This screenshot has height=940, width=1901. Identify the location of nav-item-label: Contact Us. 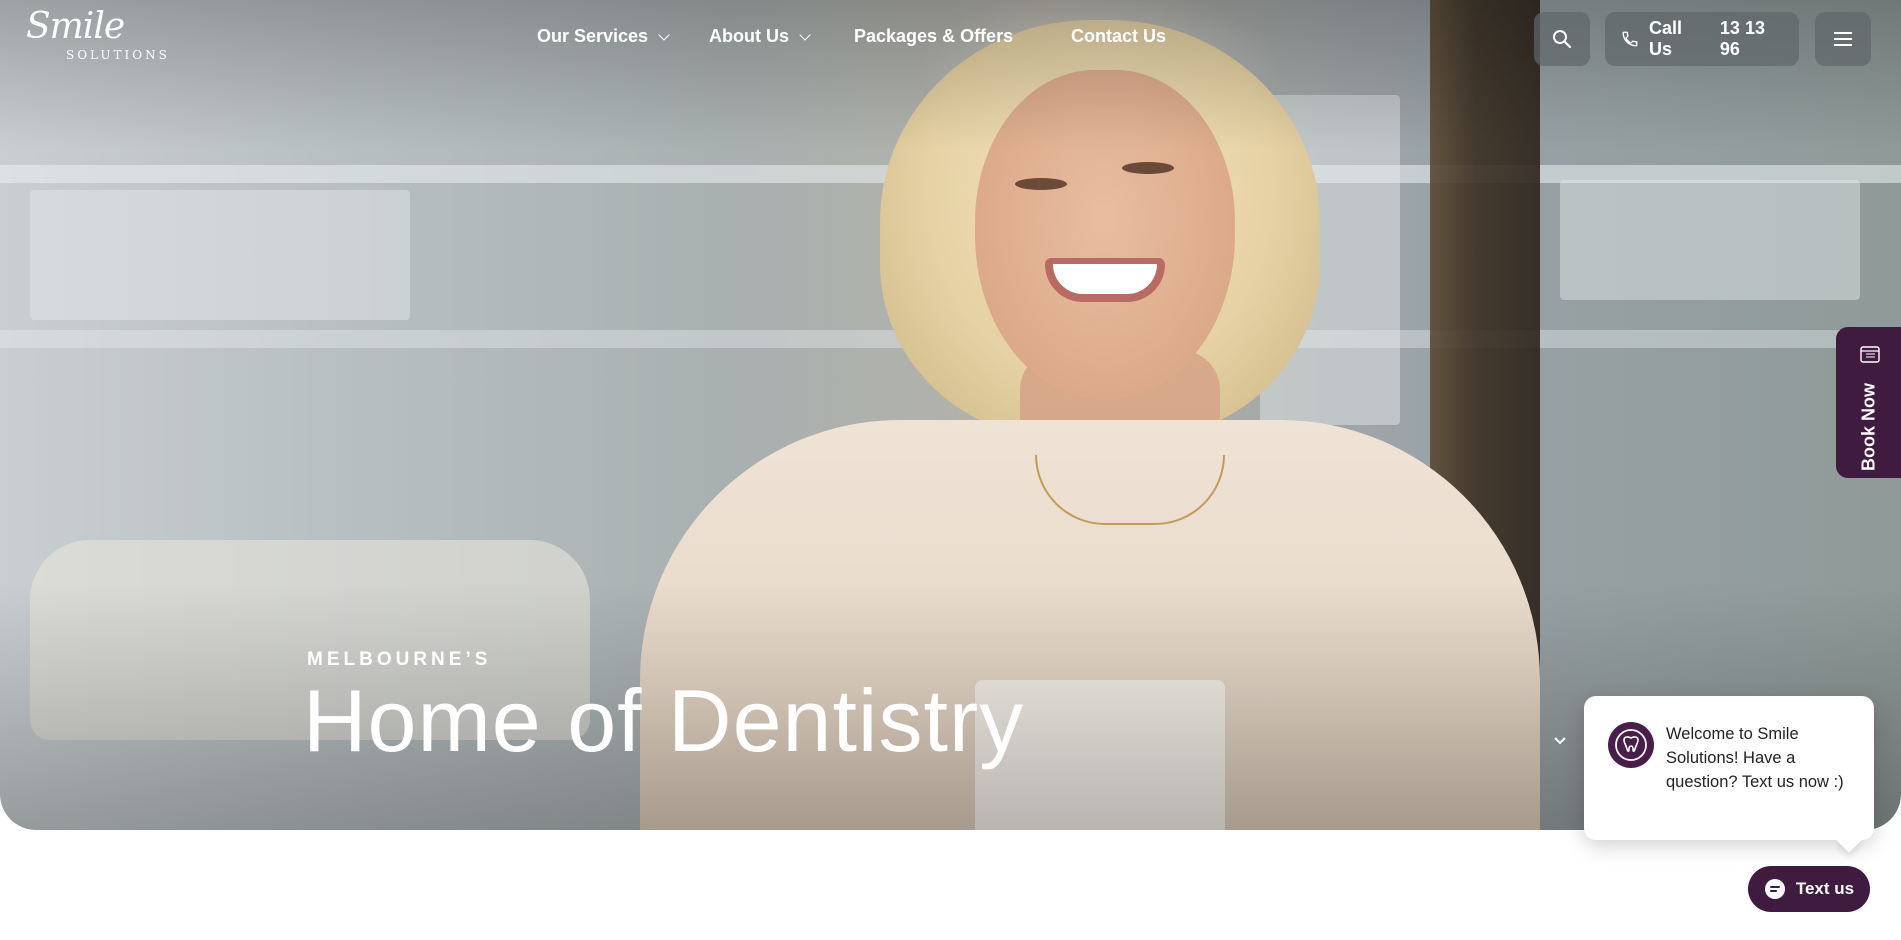
(1119, 36).